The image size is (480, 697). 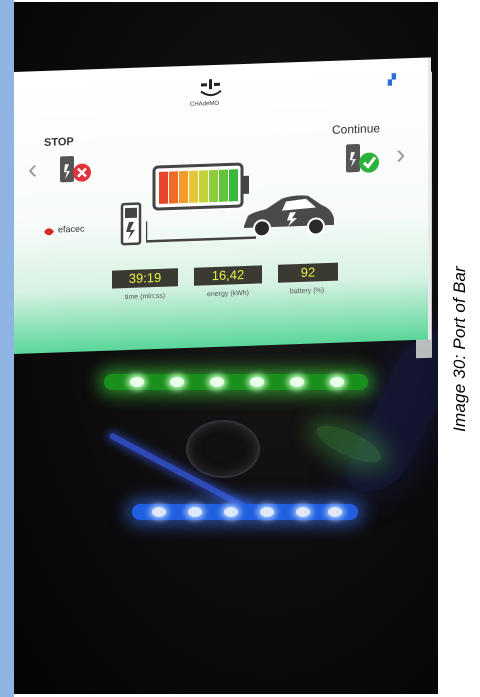 I want to click on caption: Image 30: Port of Bar, so click(x=460, y=348).